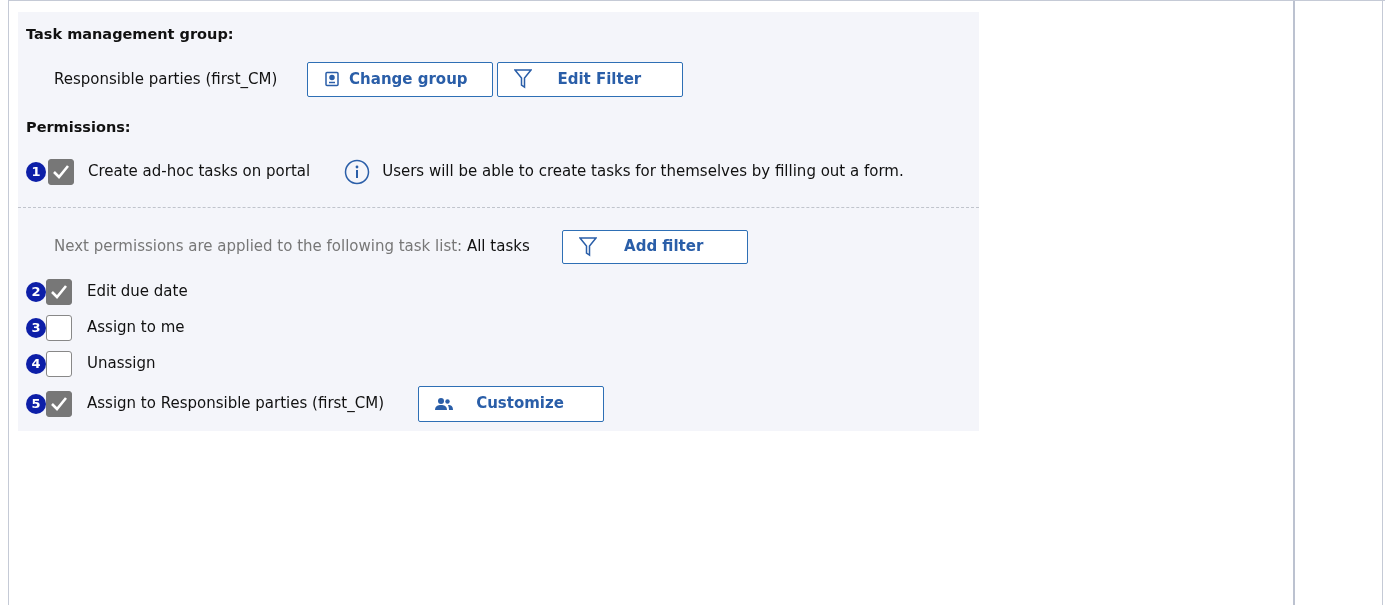 This screenshot has width=1385, height=605. Describe the element at coordinates (199, 172) in the screenshot. I see `permission-label: Create ad-hoc tasks on portal` at that location.